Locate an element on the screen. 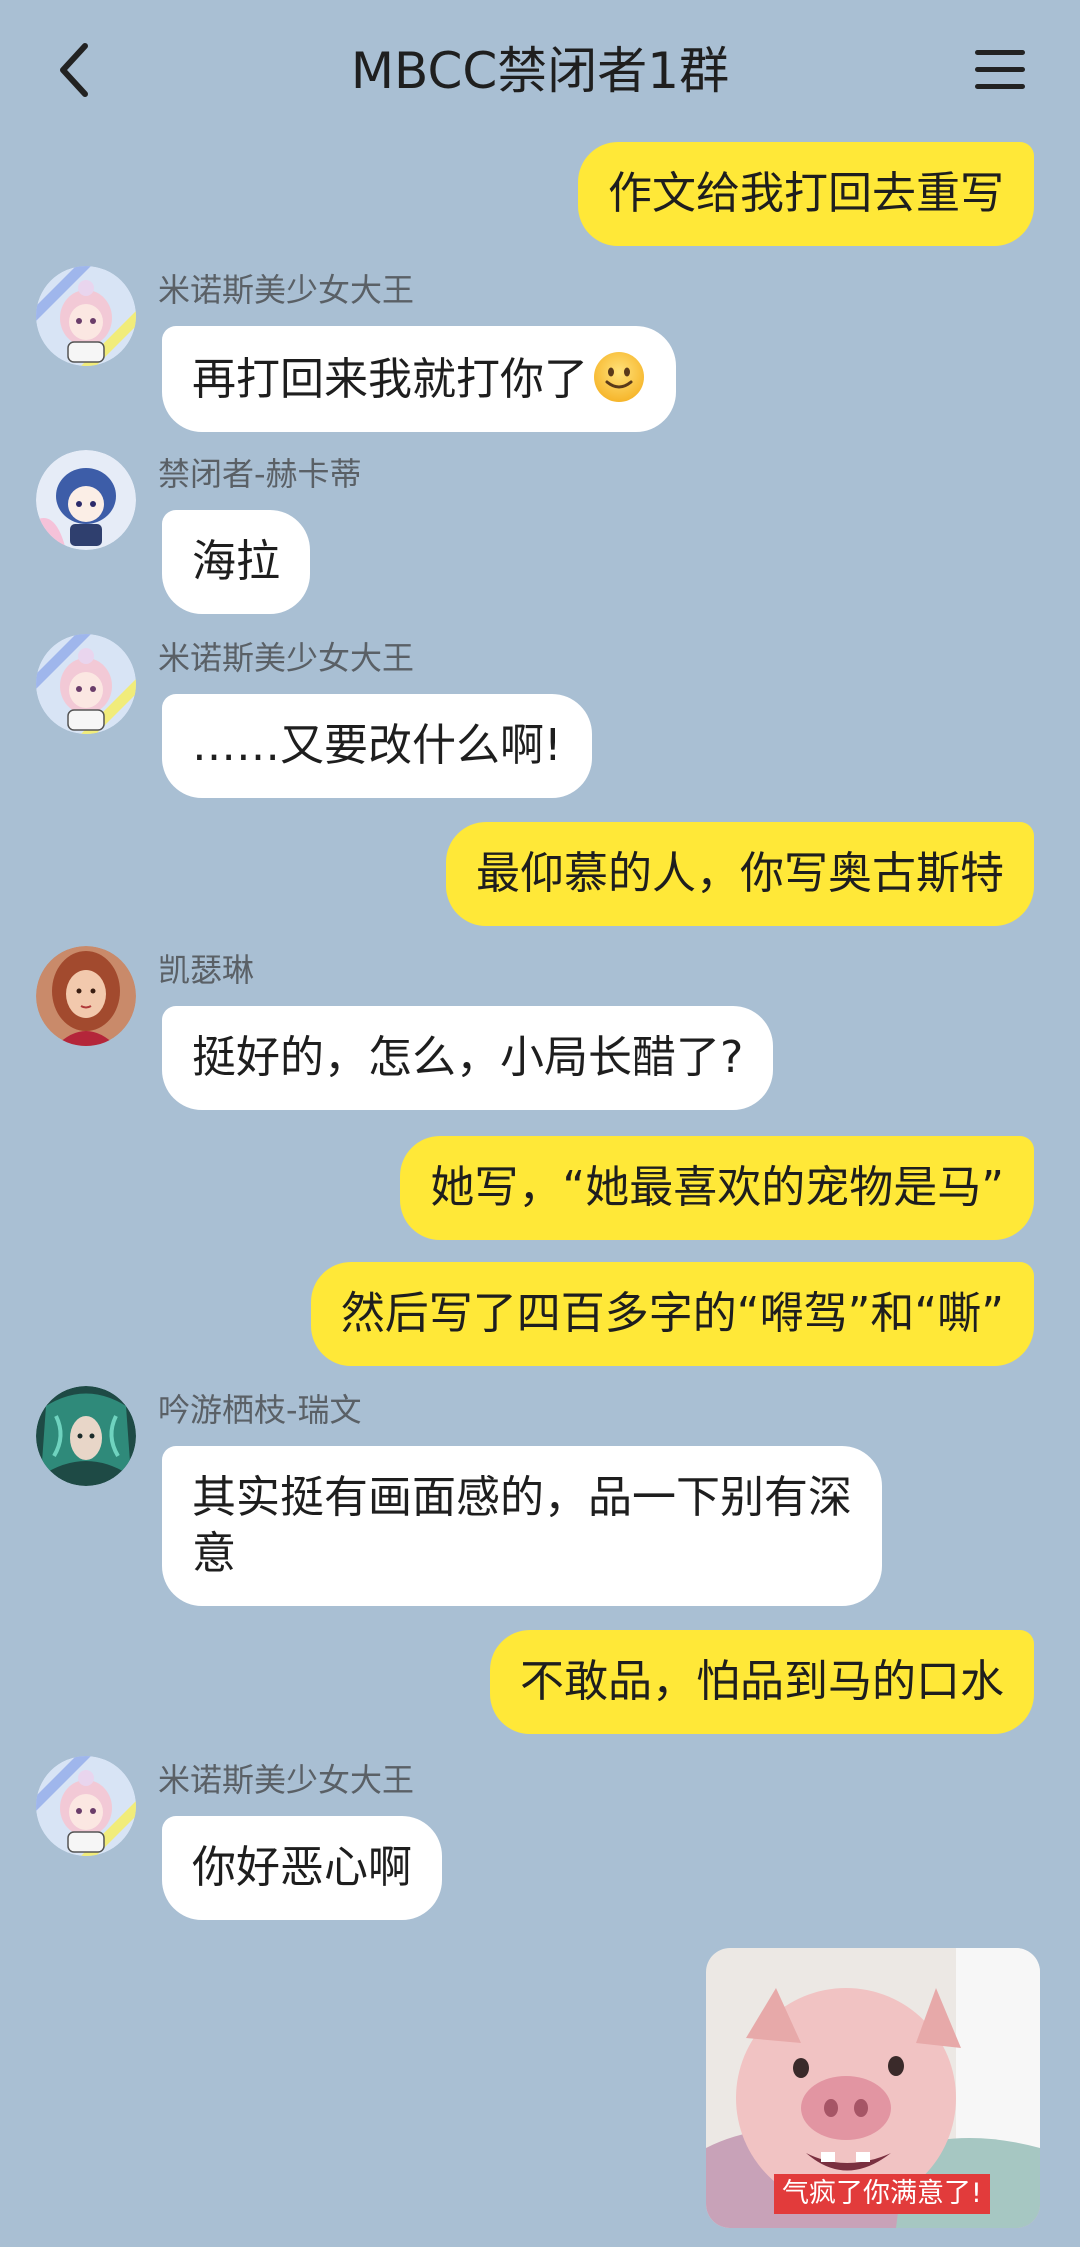 Image resolution: width=1080 pixels, height=2247 pixels. sender-name: 禁闭者-赫卡蒂 is located at coordinates (260, 474).